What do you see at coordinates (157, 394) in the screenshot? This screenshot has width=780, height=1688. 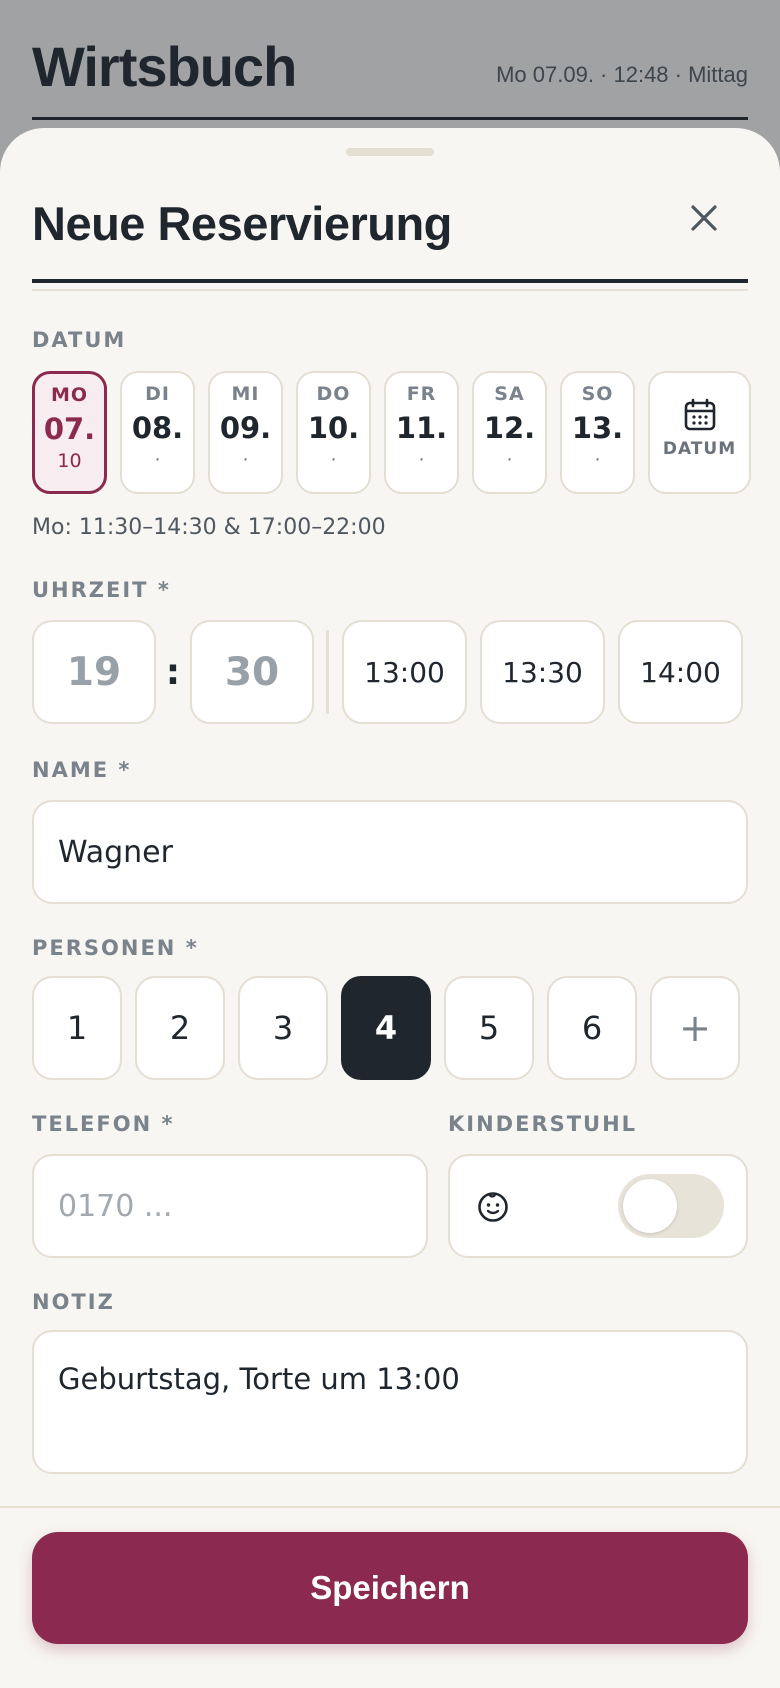 I see `date-dow: DI` at bounding box center [157, 394].